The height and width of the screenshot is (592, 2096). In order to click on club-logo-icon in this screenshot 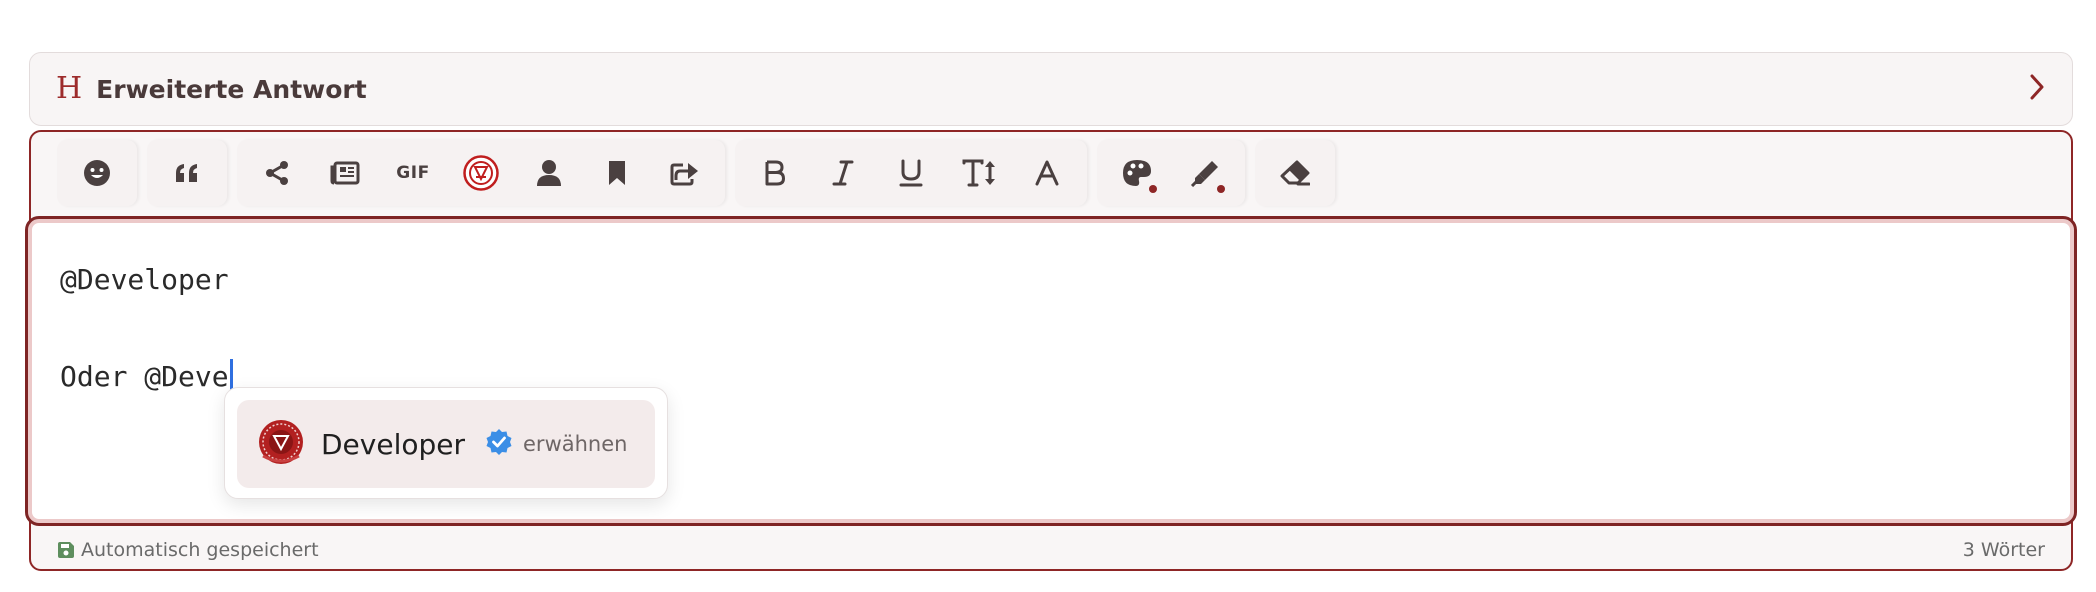, I will do `click(481, 173)`.